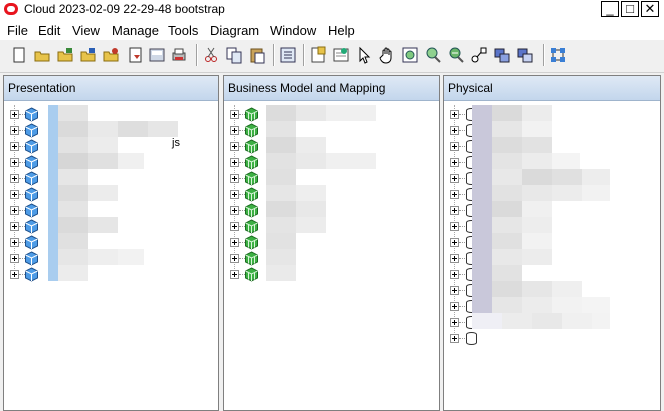 The image size is (664, 411). I want to click on import-button, so click(136, 55).